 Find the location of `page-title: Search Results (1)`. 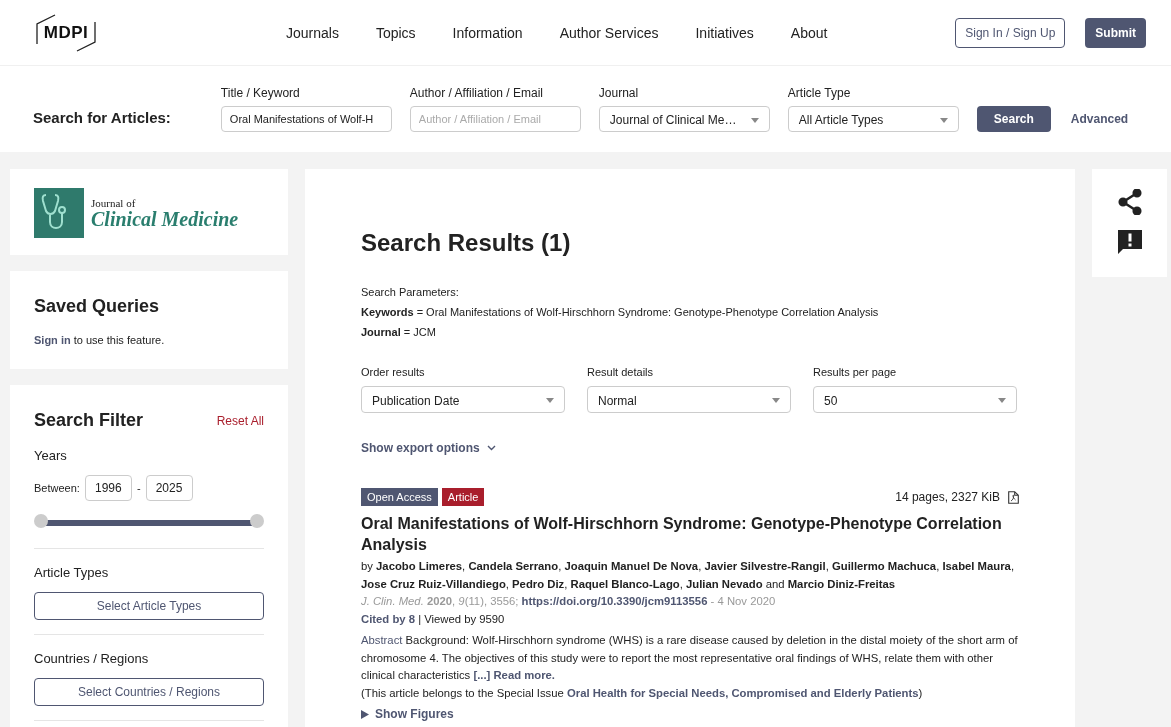

page-title: Search Results (1) is located at coordinates (466, 243).